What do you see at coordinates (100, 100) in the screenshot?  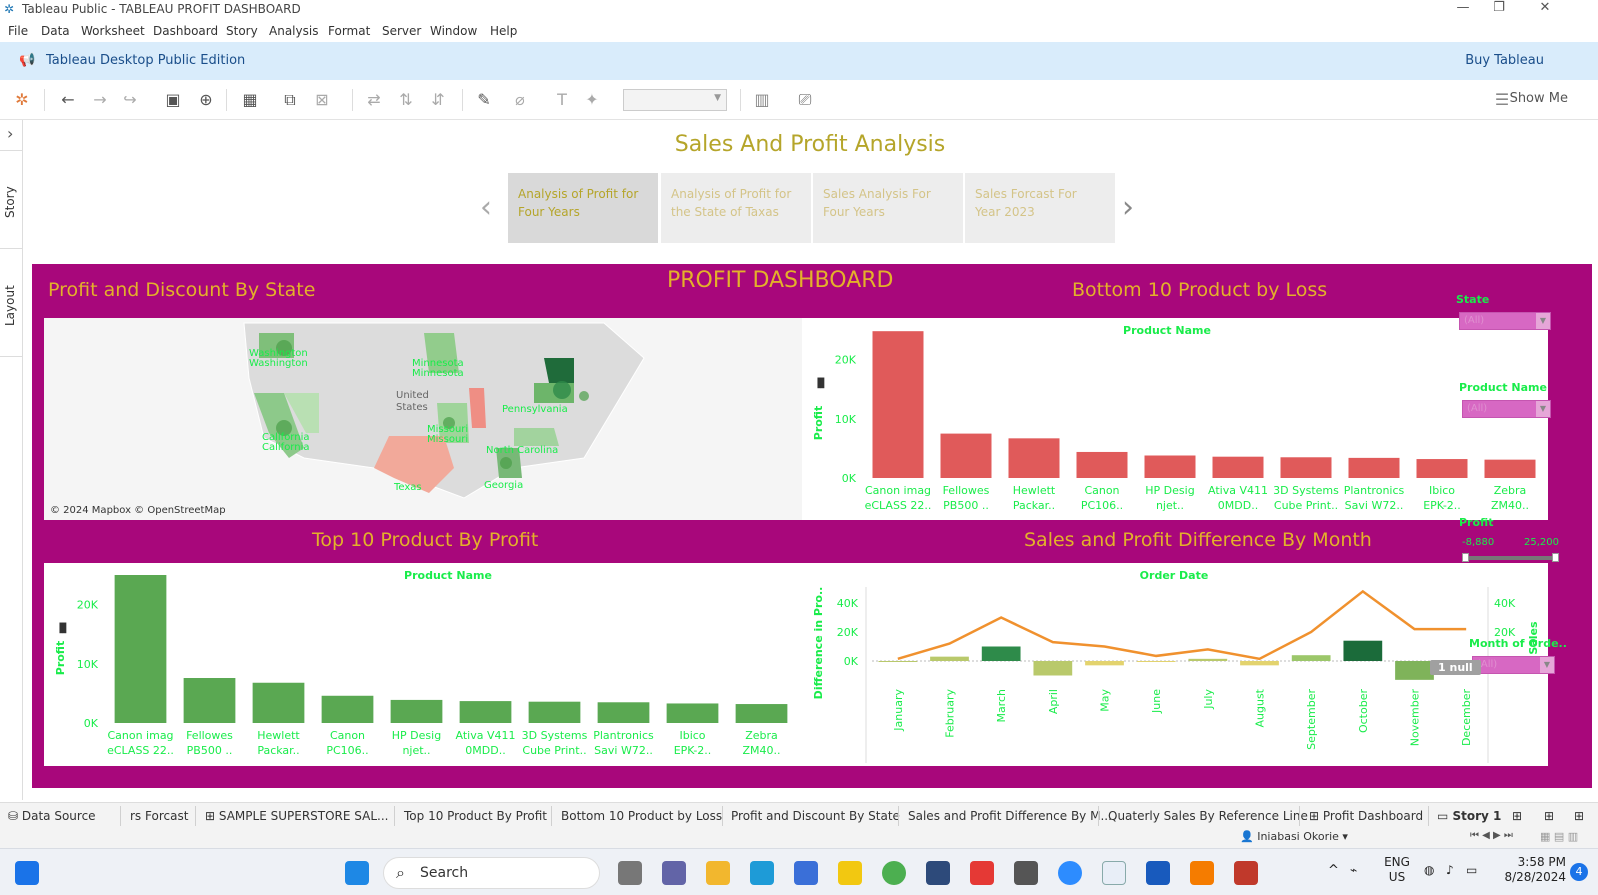 I see `redo-icon: →` at bounding box center [100, 100].